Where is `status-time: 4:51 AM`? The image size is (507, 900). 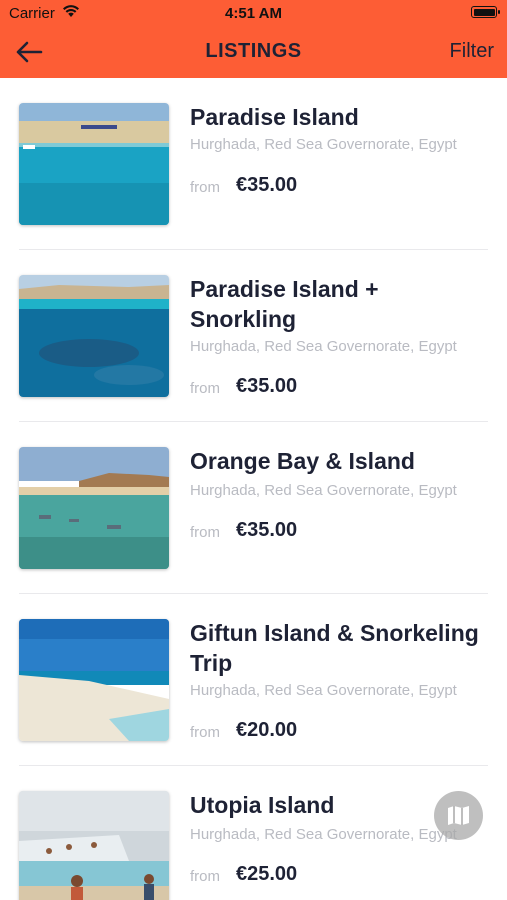
status-time: 4:51 AM is located at coordinates (253, 13).